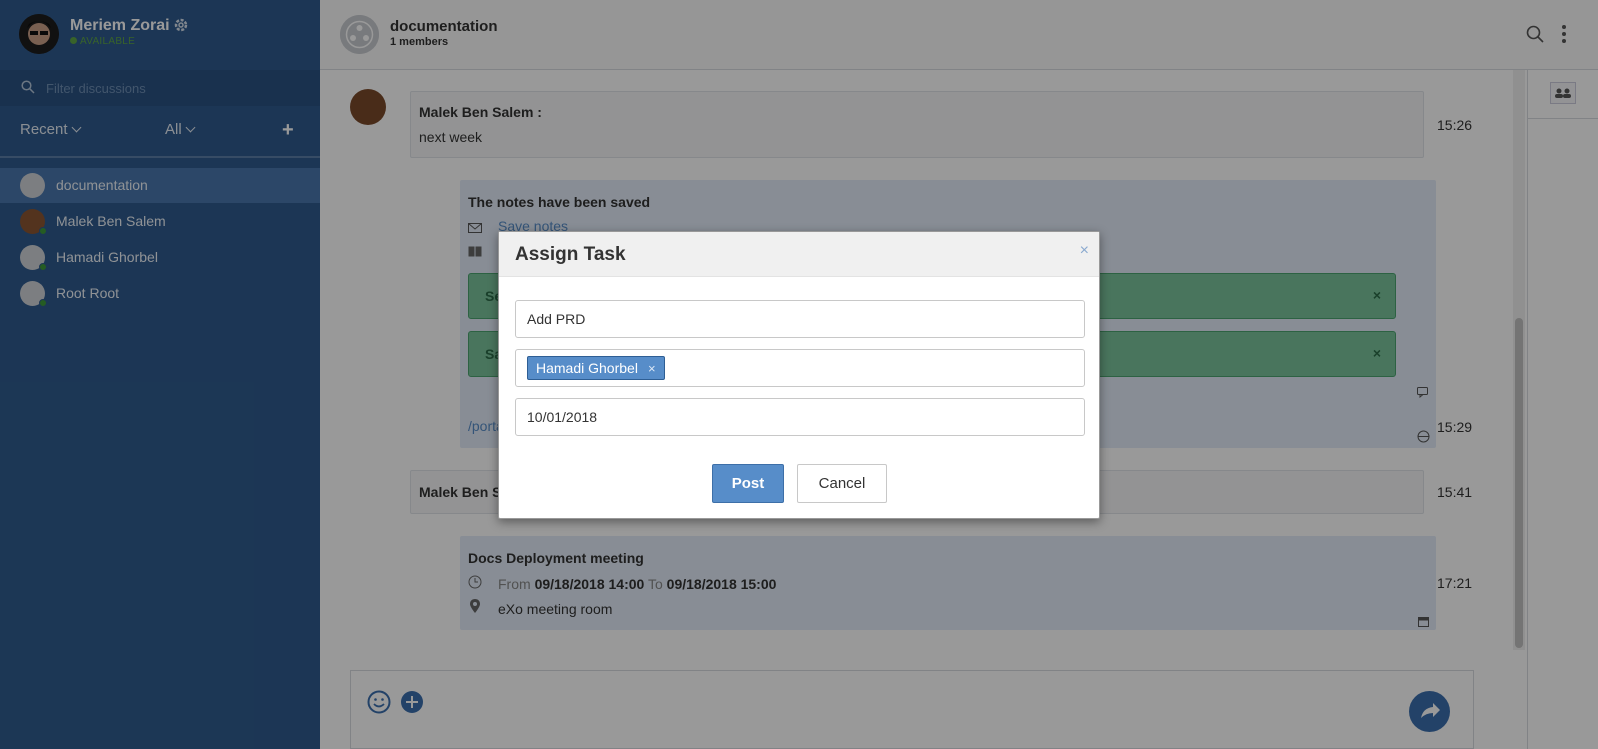 Image resolution: width=1598 pixels, height=749 pixels. Describe the element at coordinates (587, 368) in the screenshot. I see `assignee-tag-label: Hamadi Ghorbel` at that location.